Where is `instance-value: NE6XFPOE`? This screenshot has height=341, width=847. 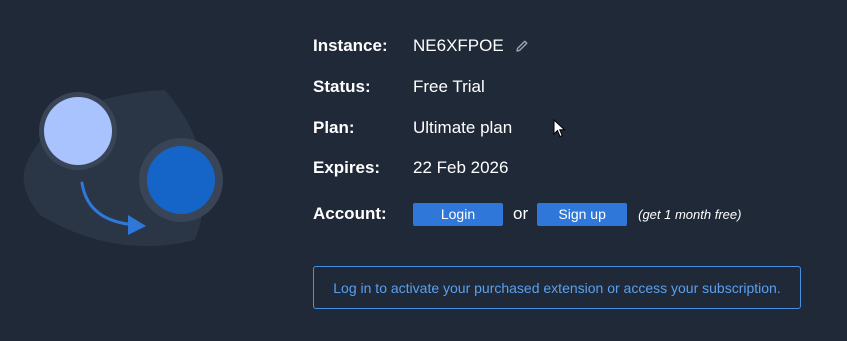 instance-value: NE6XFPOE is located at coordinates (458, 45).